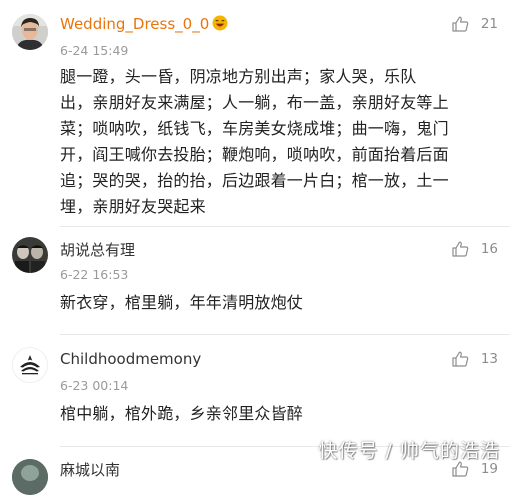 Image resolution: width=510 pixels, height=495 pixels. Describe the element at coordinates (94, 274) in the screenshot. I see `comment-timestamp: 6-22 16:53` at that location.